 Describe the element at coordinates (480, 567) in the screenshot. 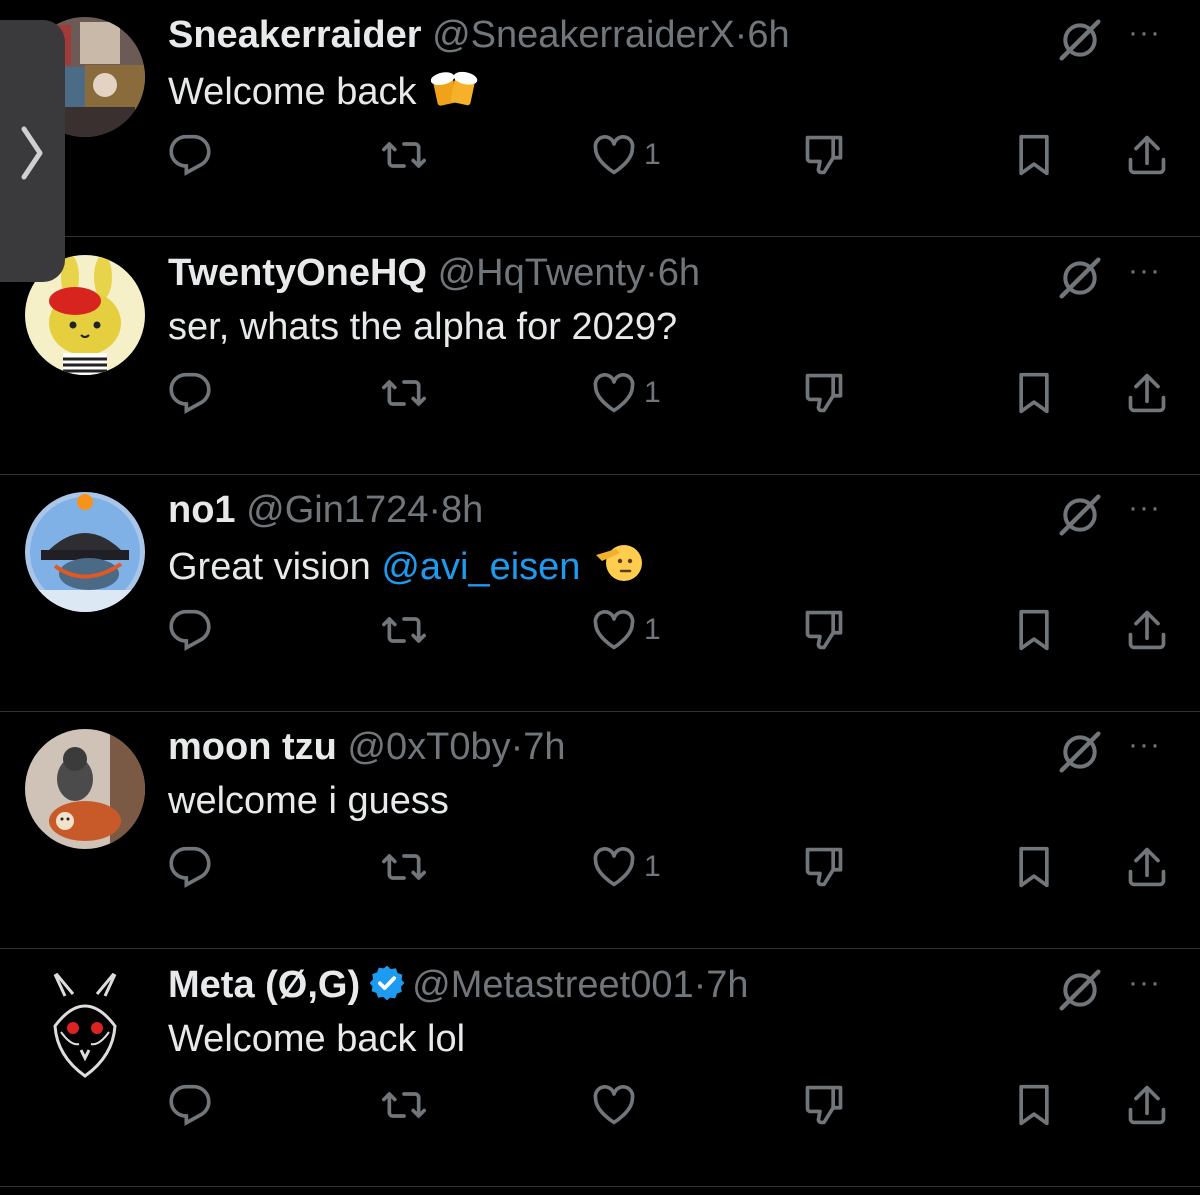

I see `mention-link: @avi_eisen` at that location.